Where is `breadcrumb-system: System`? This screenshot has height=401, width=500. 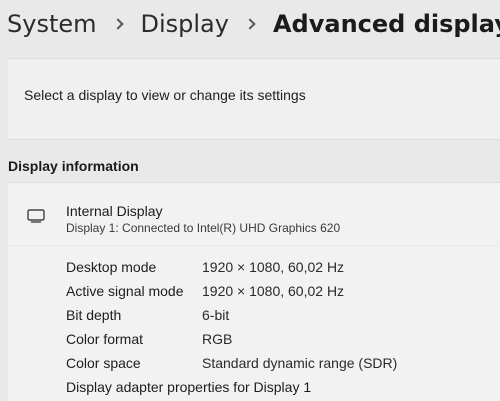
breadcrumb-system: System is located at coordinates (52, 24).